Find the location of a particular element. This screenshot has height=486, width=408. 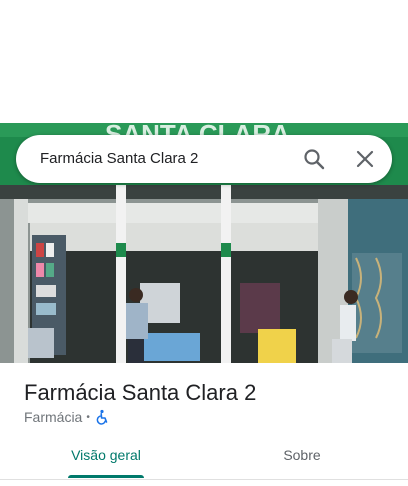

active-tab-indicator is located at coordinates (106, 476).